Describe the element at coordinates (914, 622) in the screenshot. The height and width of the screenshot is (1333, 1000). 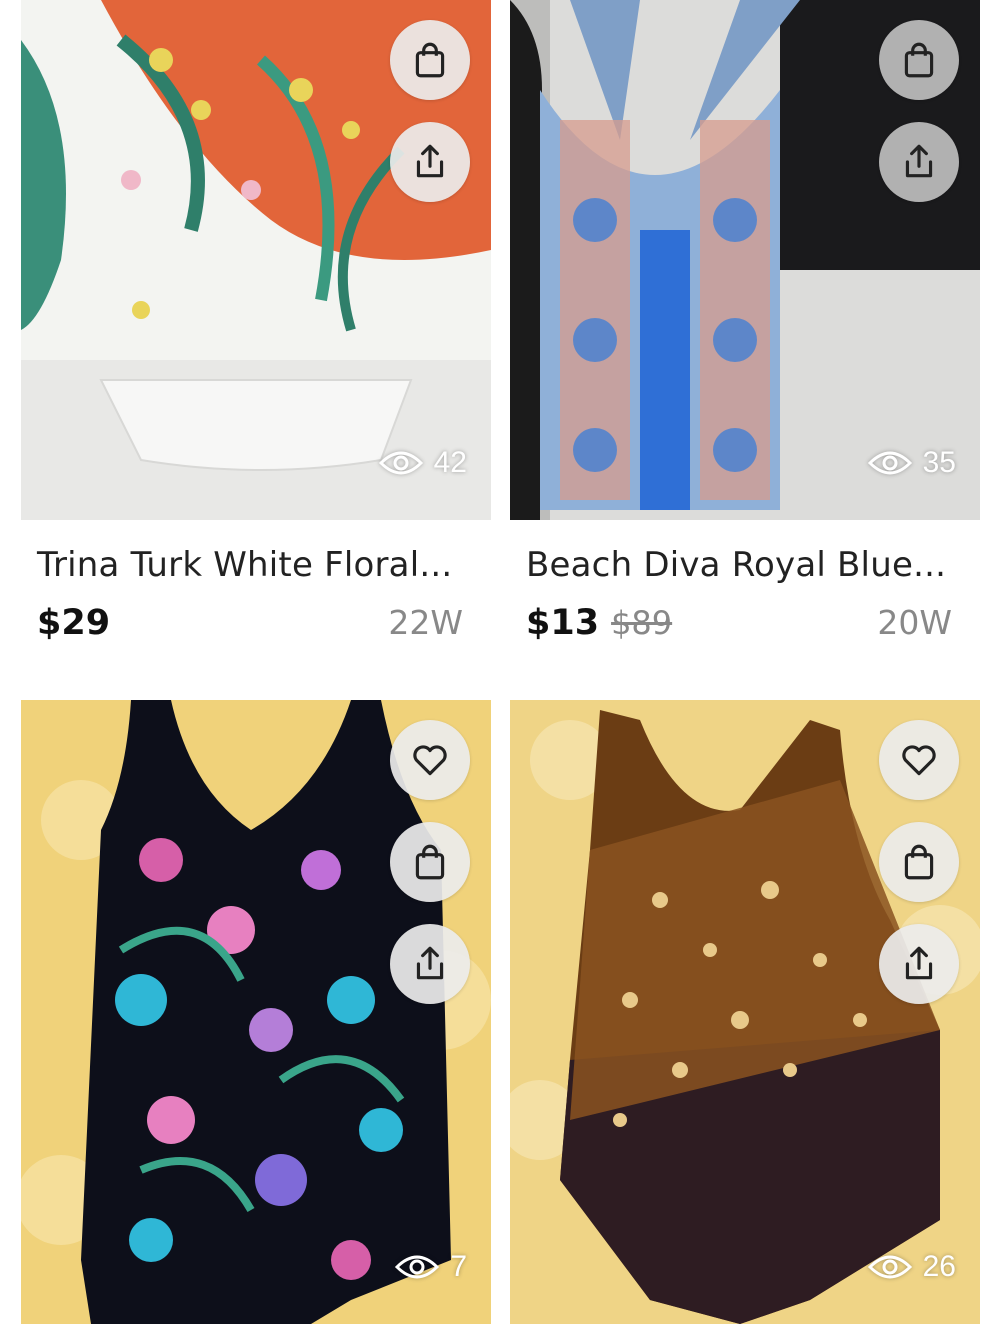
I see `listing-size: 20W` at that location.